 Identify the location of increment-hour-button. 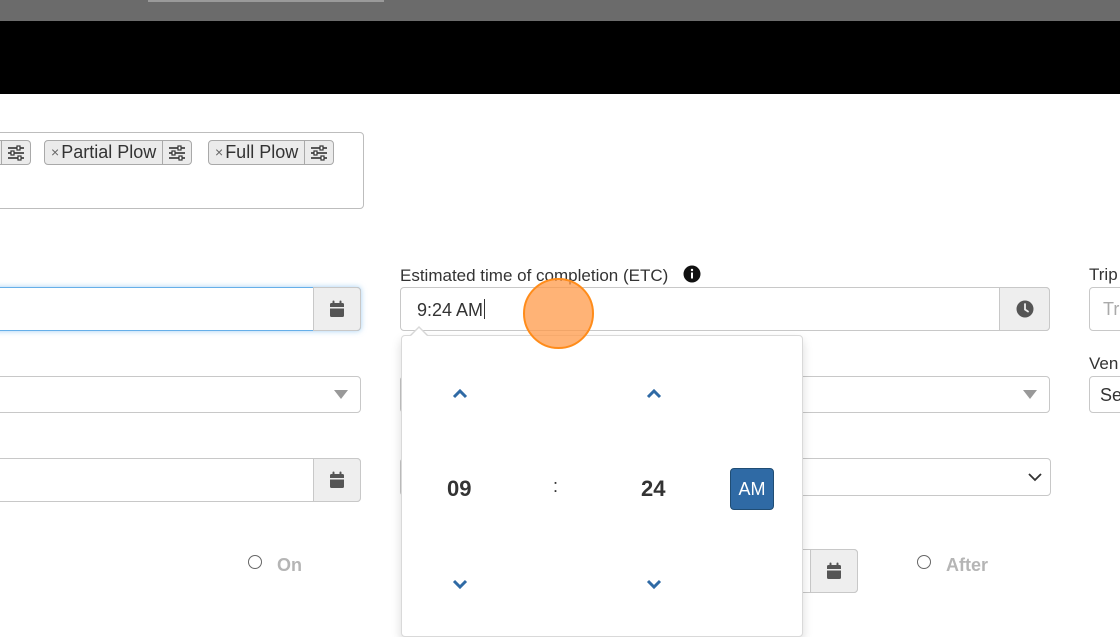
(460, 394).